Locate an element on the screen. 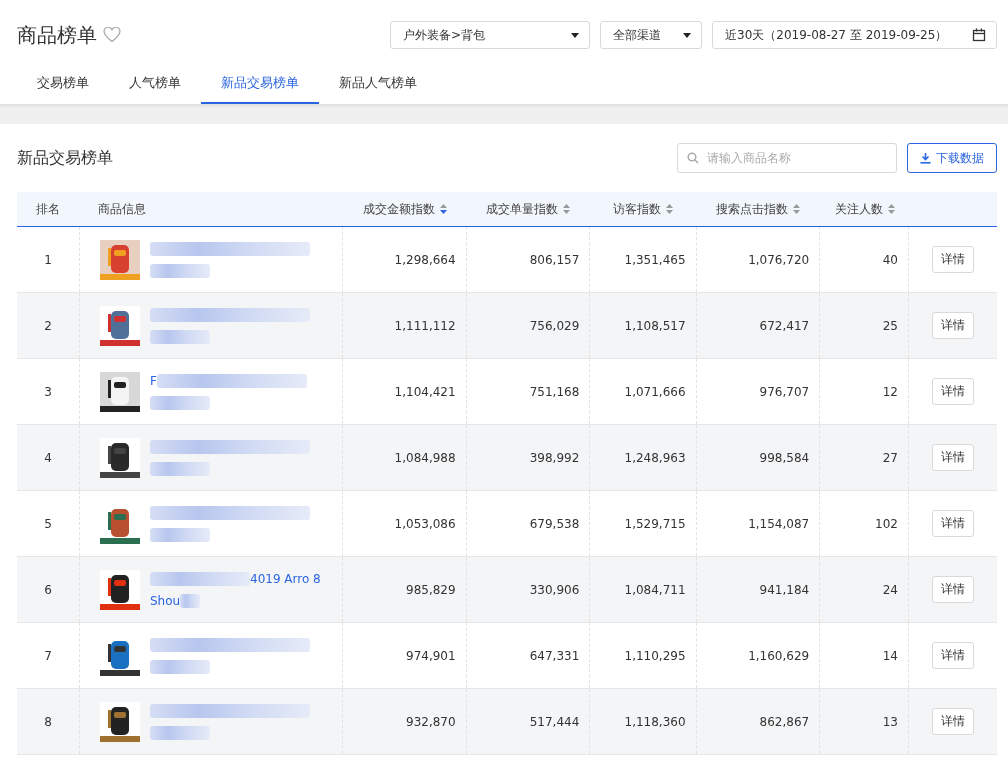 This screenshot has width=1008, height=767. column-header: 商品信息 is located at coordinates (121, 208).